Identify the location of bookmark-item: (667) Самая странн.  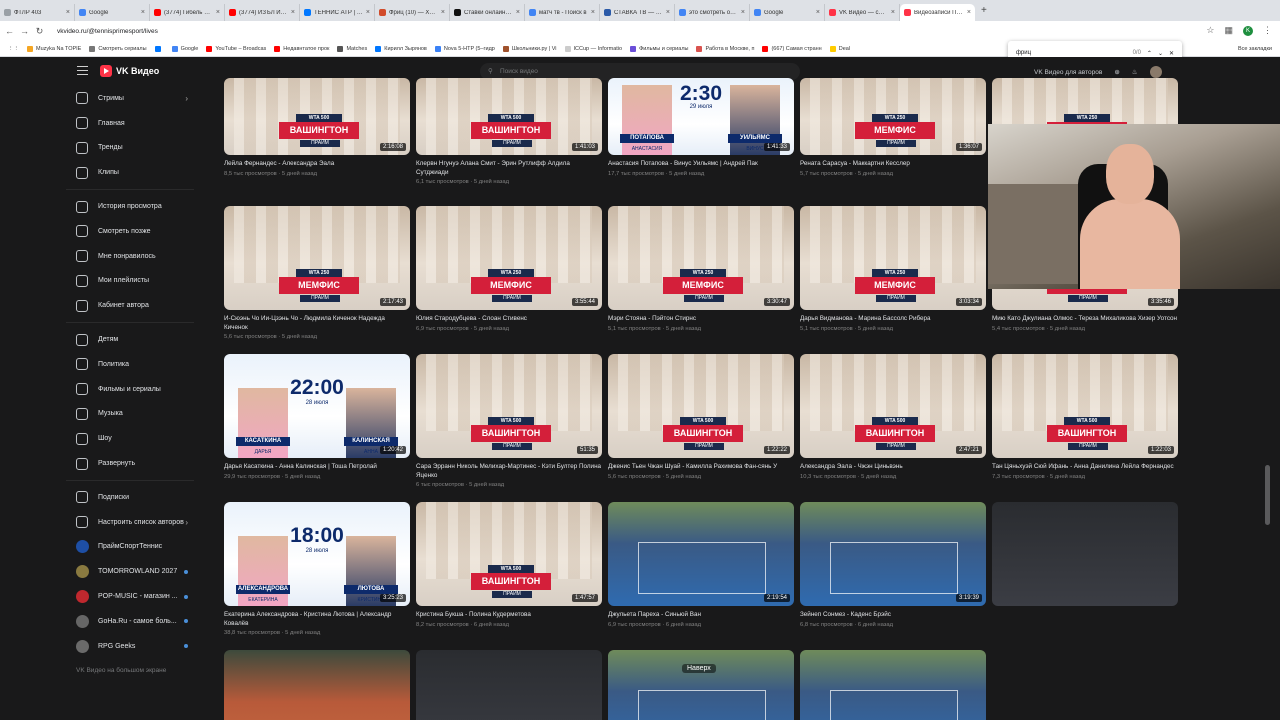
(792, 48).